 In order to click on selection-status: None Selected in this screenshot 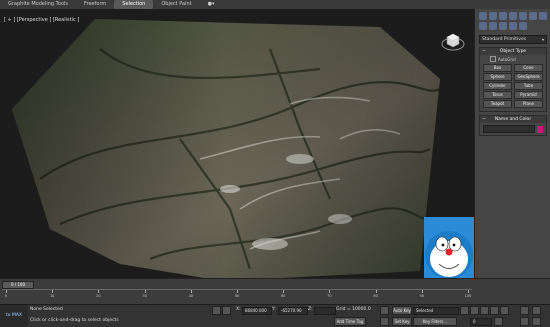, I will do `click(46, 309)`.